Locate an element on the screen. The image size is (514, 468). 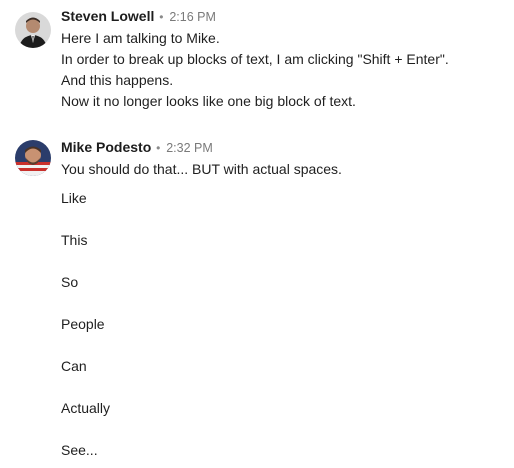
message-header: Mike Podesto • 2:32 PM is located at coordinates (285, 148).